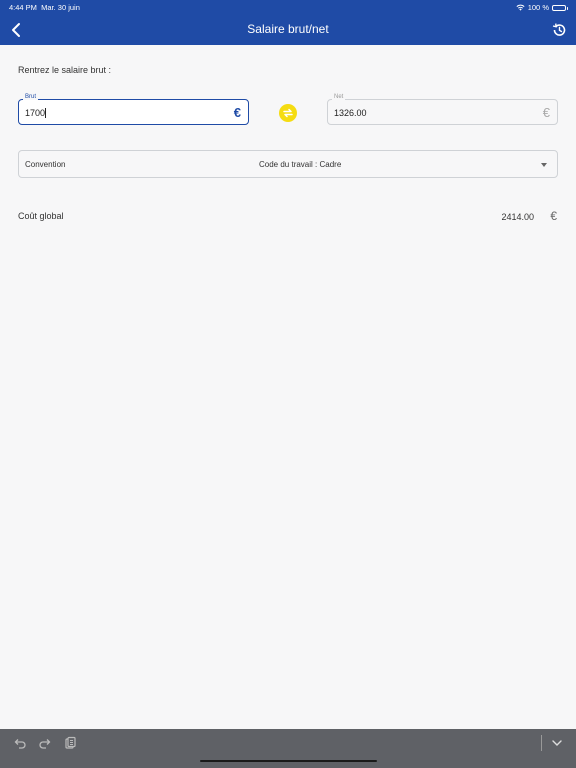 This screenshot has width=576, height=768. What do you see at coordinates (133, 109) in the screenshot?
I see `brut-input: Brut 1700 €` at bounding box center [133, 109].